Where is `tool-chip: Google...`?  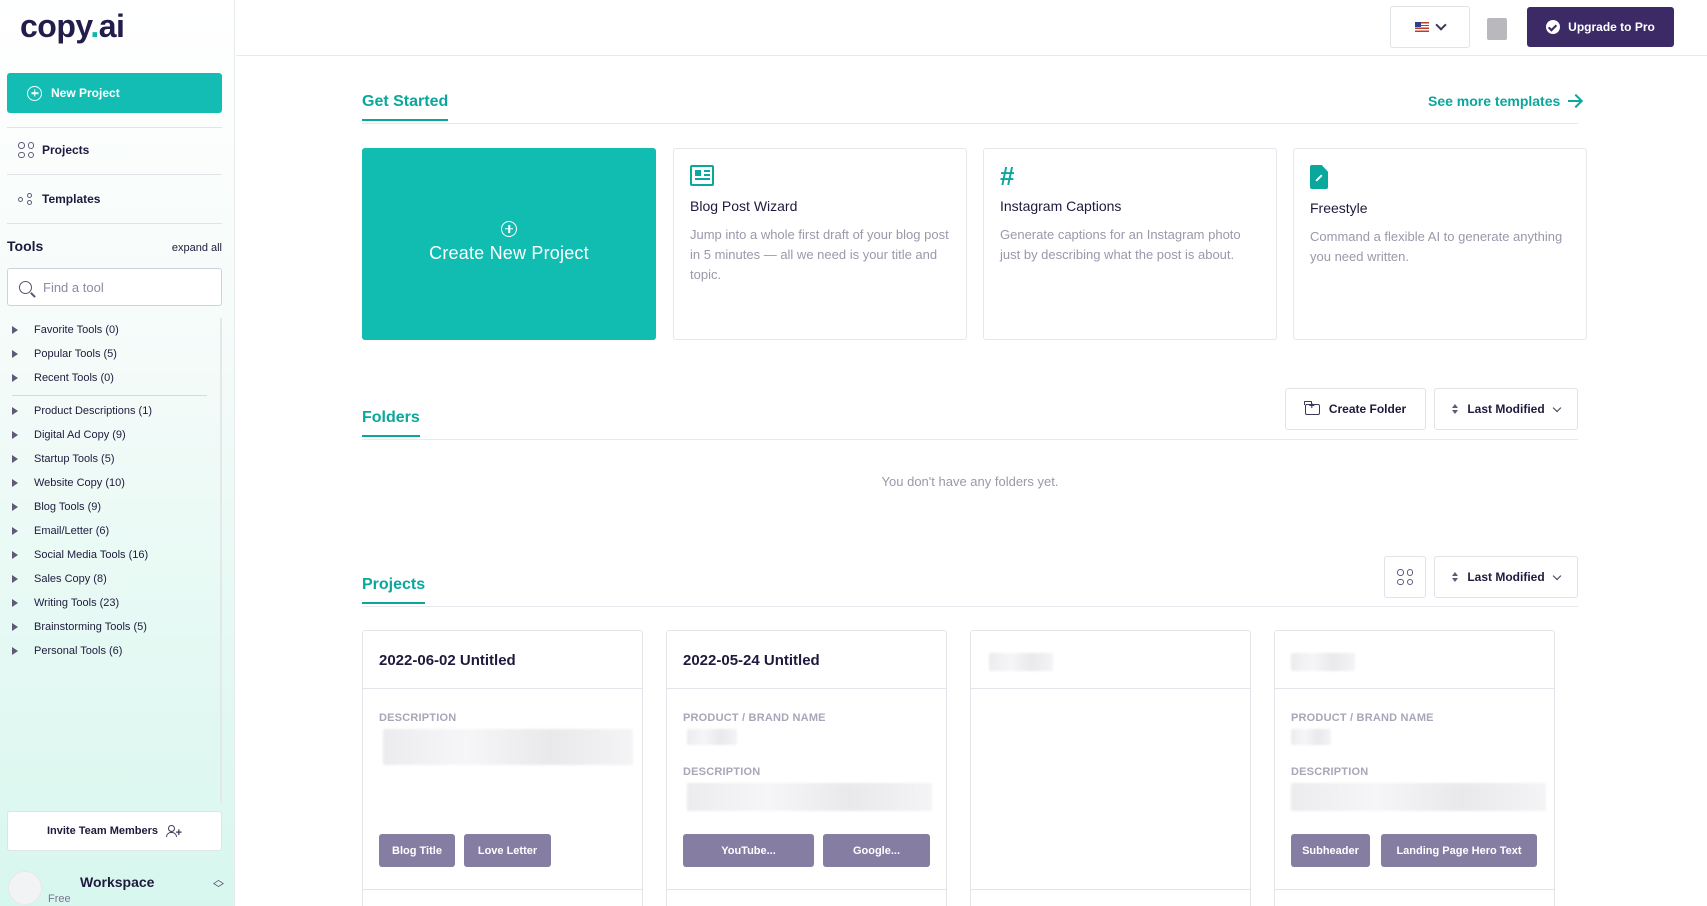 tool-chip: Google... is located at coordinates (876, 850).